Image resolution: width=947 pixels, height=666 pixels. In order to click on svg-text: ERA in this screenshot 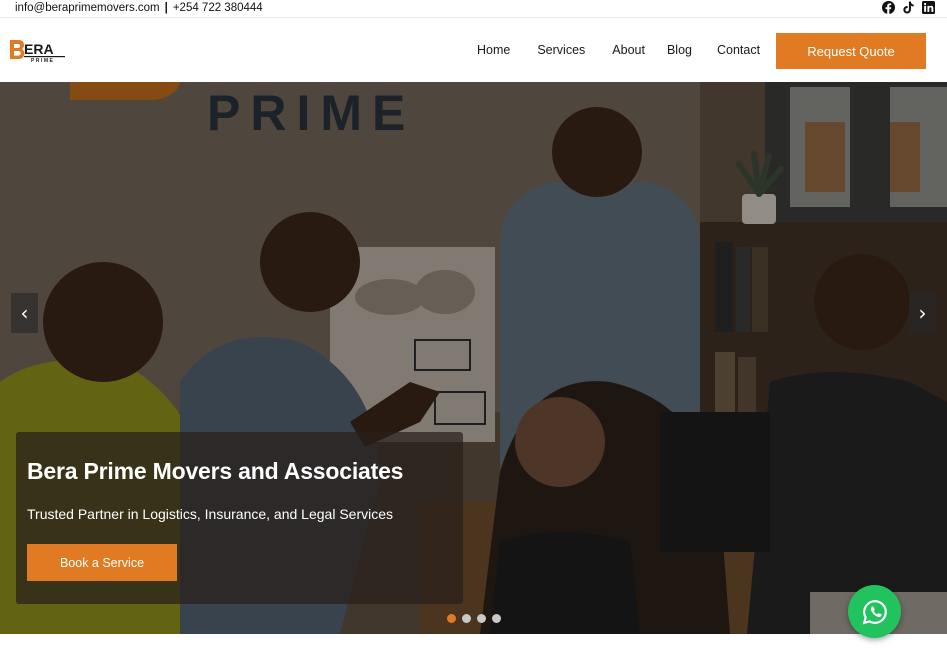, I will do `click(39, 49)`.